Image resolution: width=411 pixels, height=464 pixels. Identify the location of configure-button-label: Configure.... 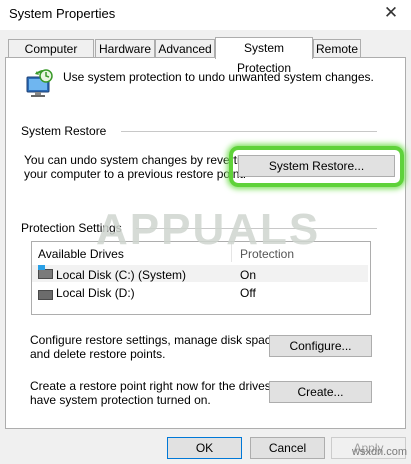
(320, 346).